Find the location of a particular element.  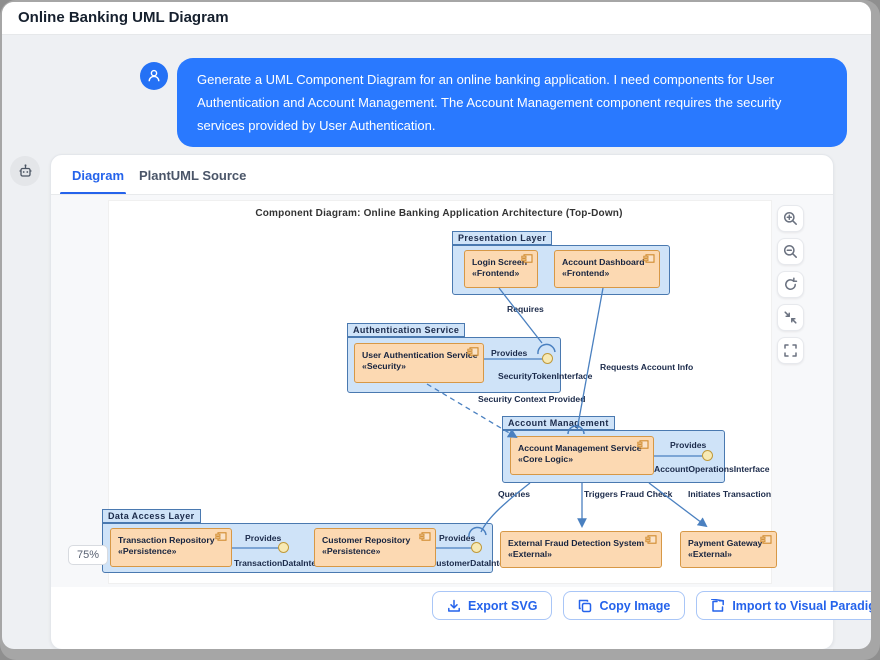

tab-diagram: Diagram is located at coordinates (98, 175).